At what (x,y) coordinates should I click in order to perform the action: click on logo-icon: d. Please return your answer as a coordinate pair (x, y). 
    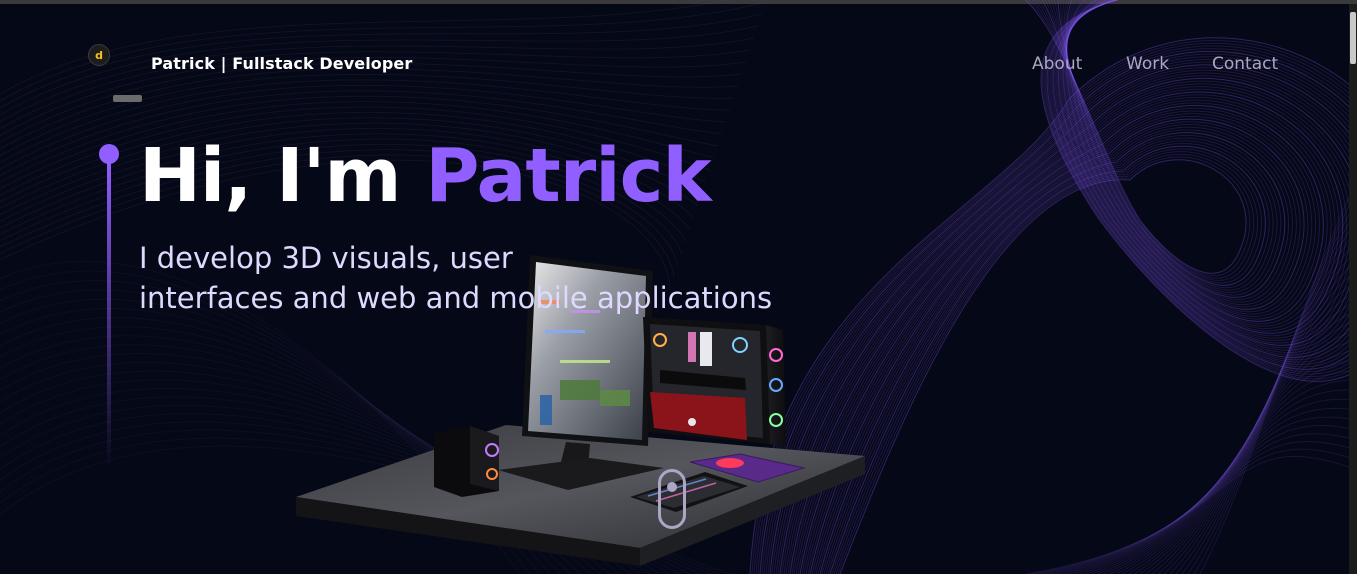
    Looking at the image, I should click on (99, 55).